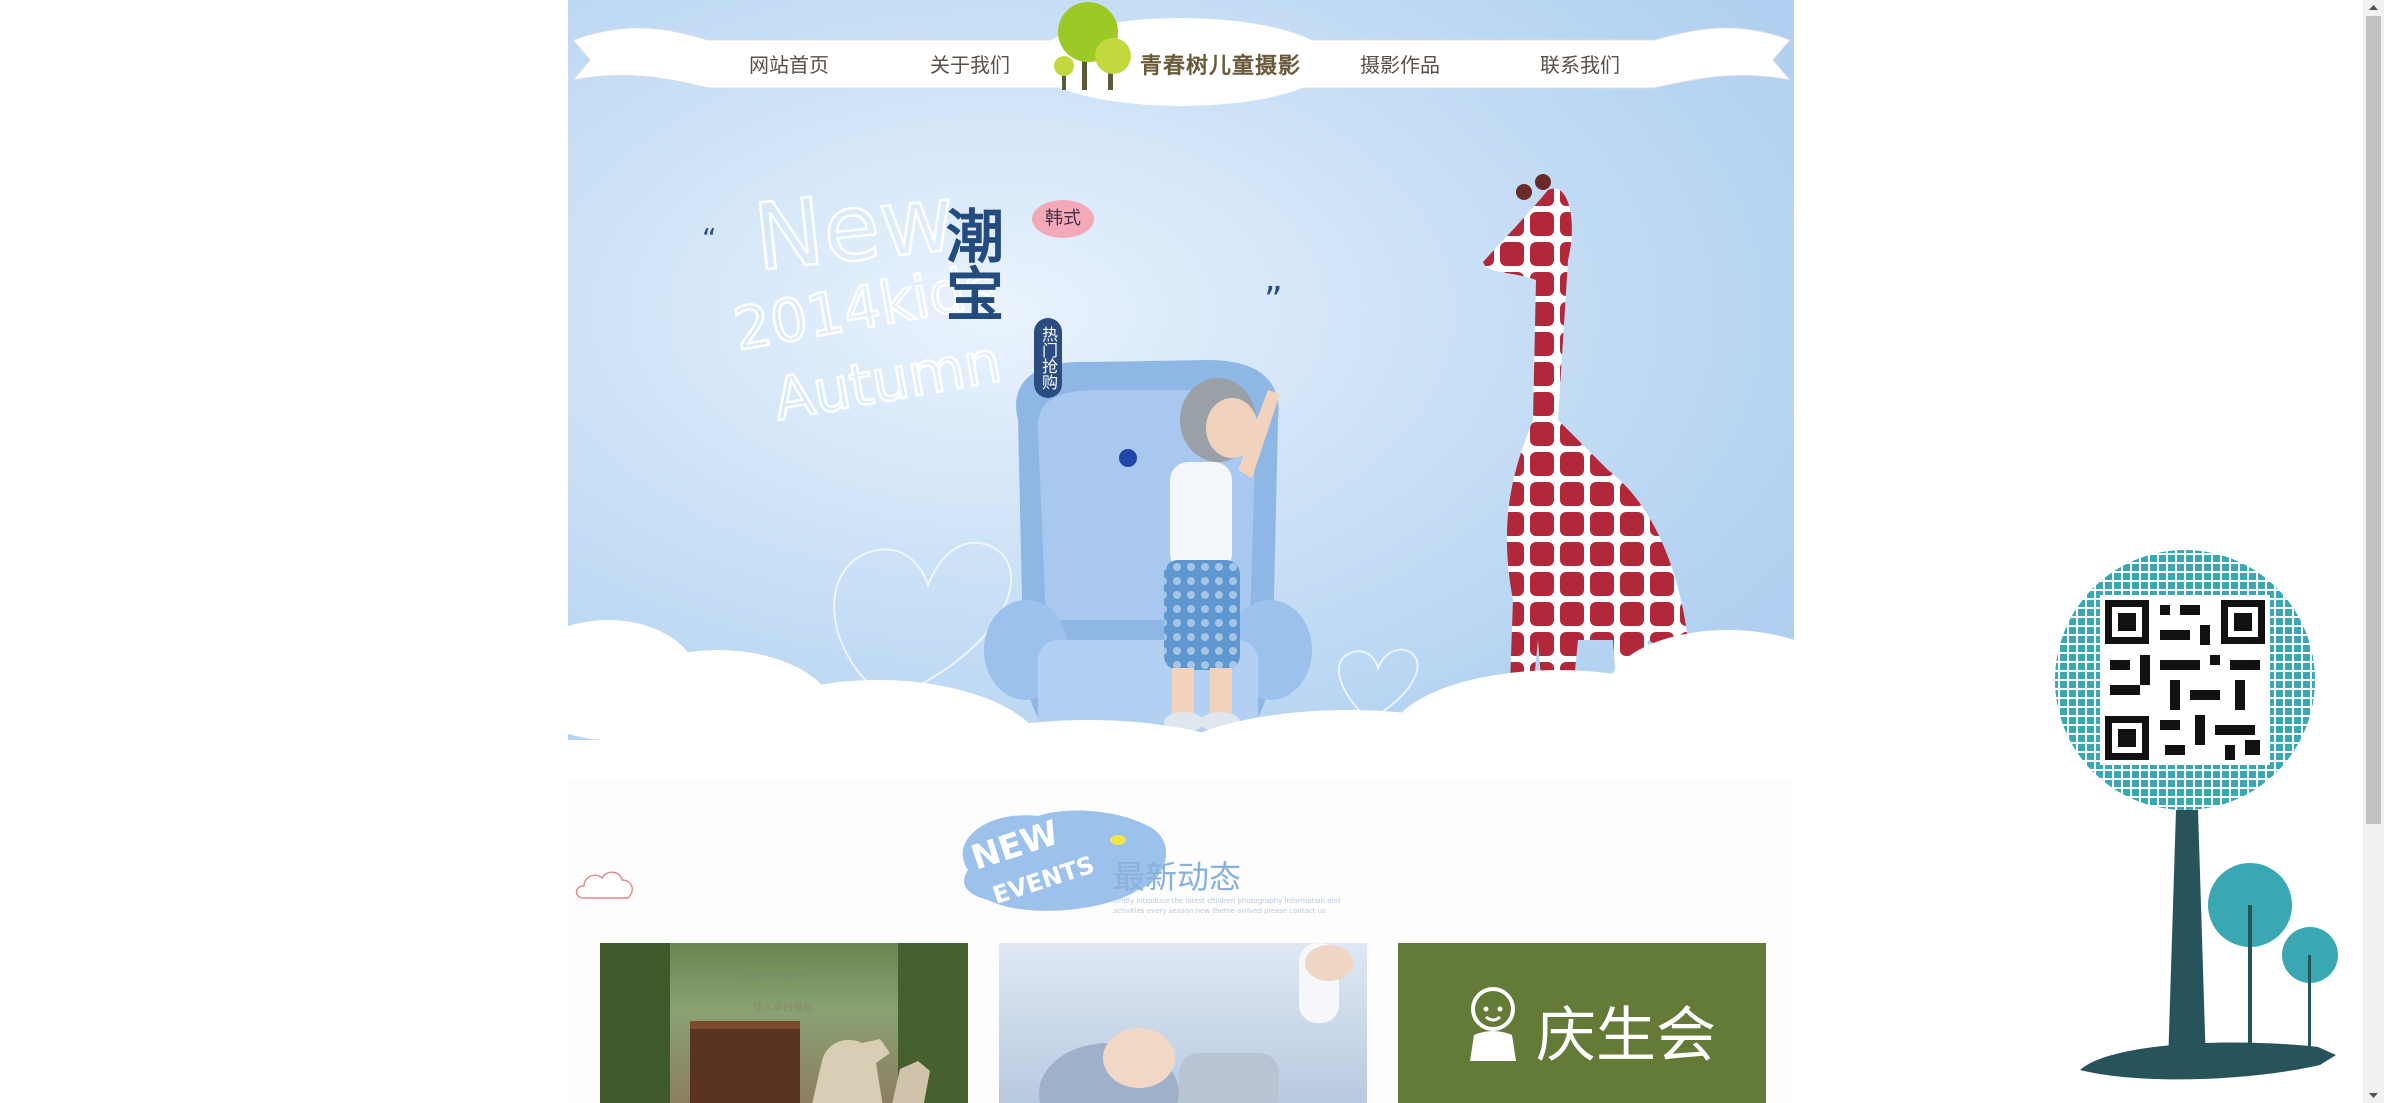  What do you see at coordinates (783, 1008) in the screenshot?
I see `card-caption-cn: 佳人孕妇摄影` at bounding box center [783, 1008].